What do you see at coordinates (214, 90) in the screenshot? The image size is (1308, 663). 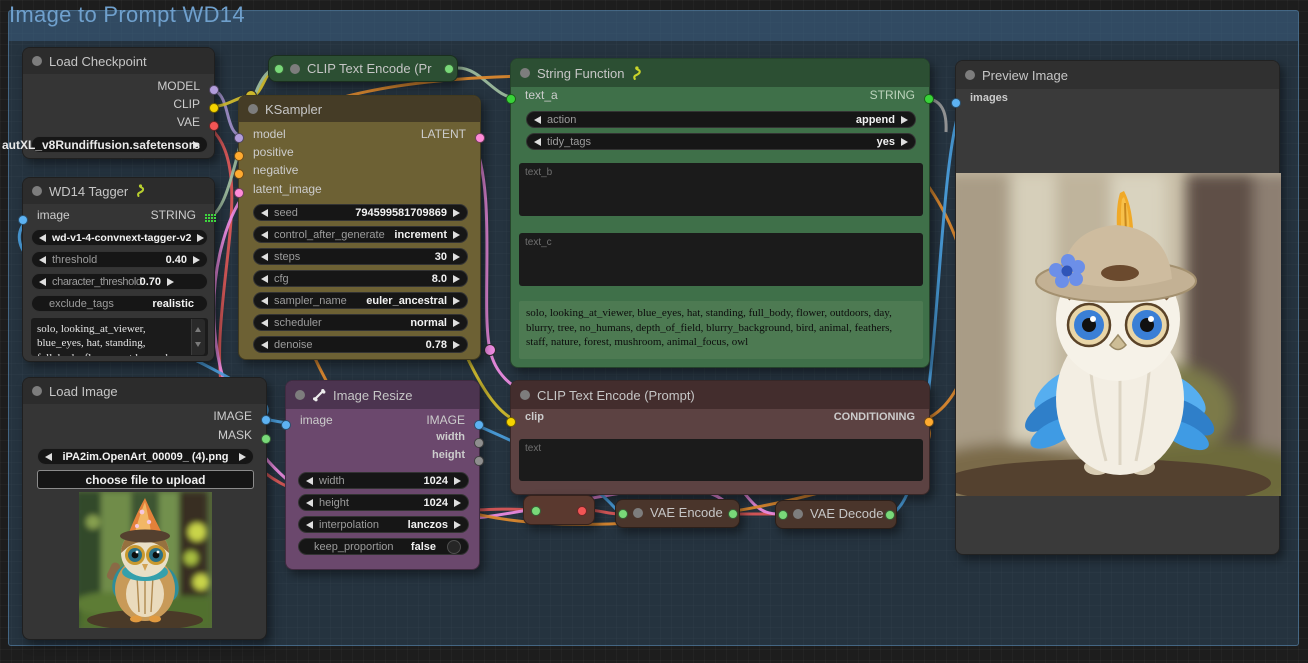 I see `output-slot-model` at bounding box center [214, 90].